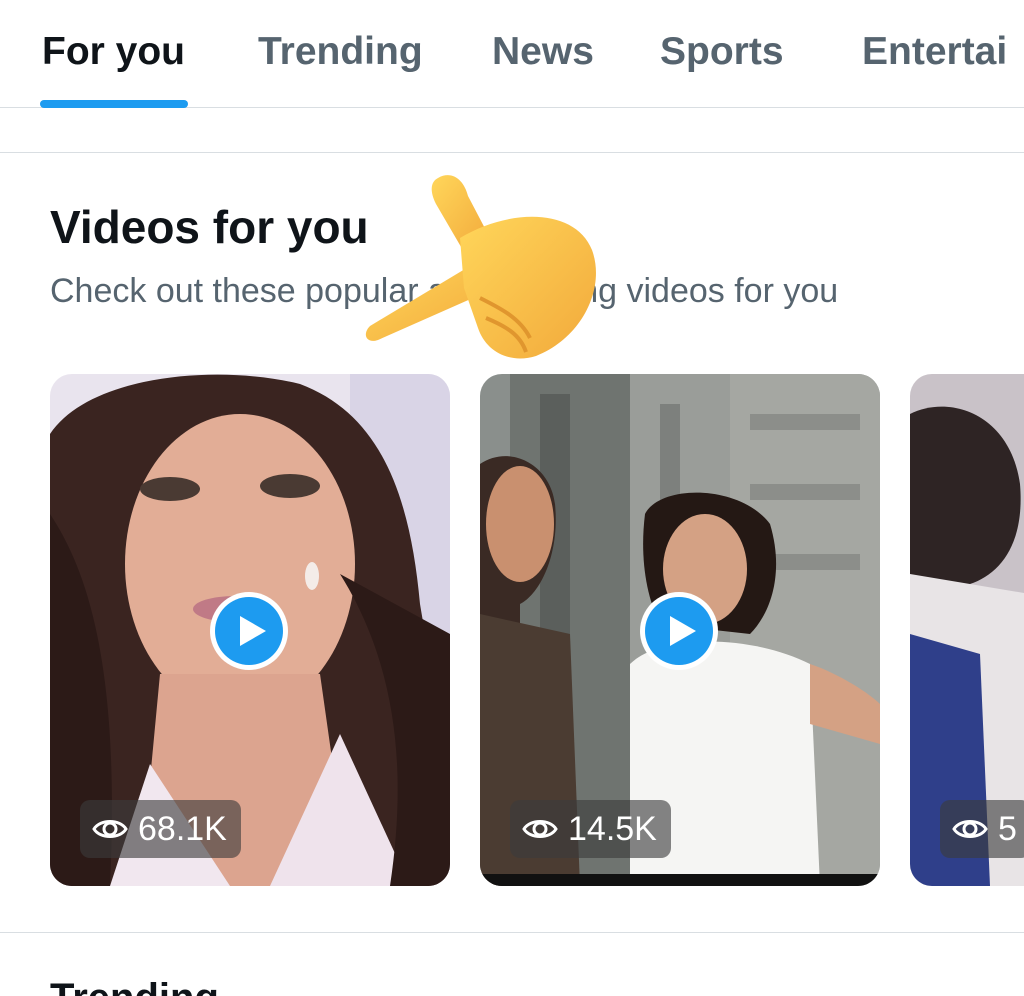 The width and height of the screenshot is (1024, 996). What do you see at coordinates (340, 52) in the screenshot?
I see `tab-trending: Trending` at bounding box center [340, 52].